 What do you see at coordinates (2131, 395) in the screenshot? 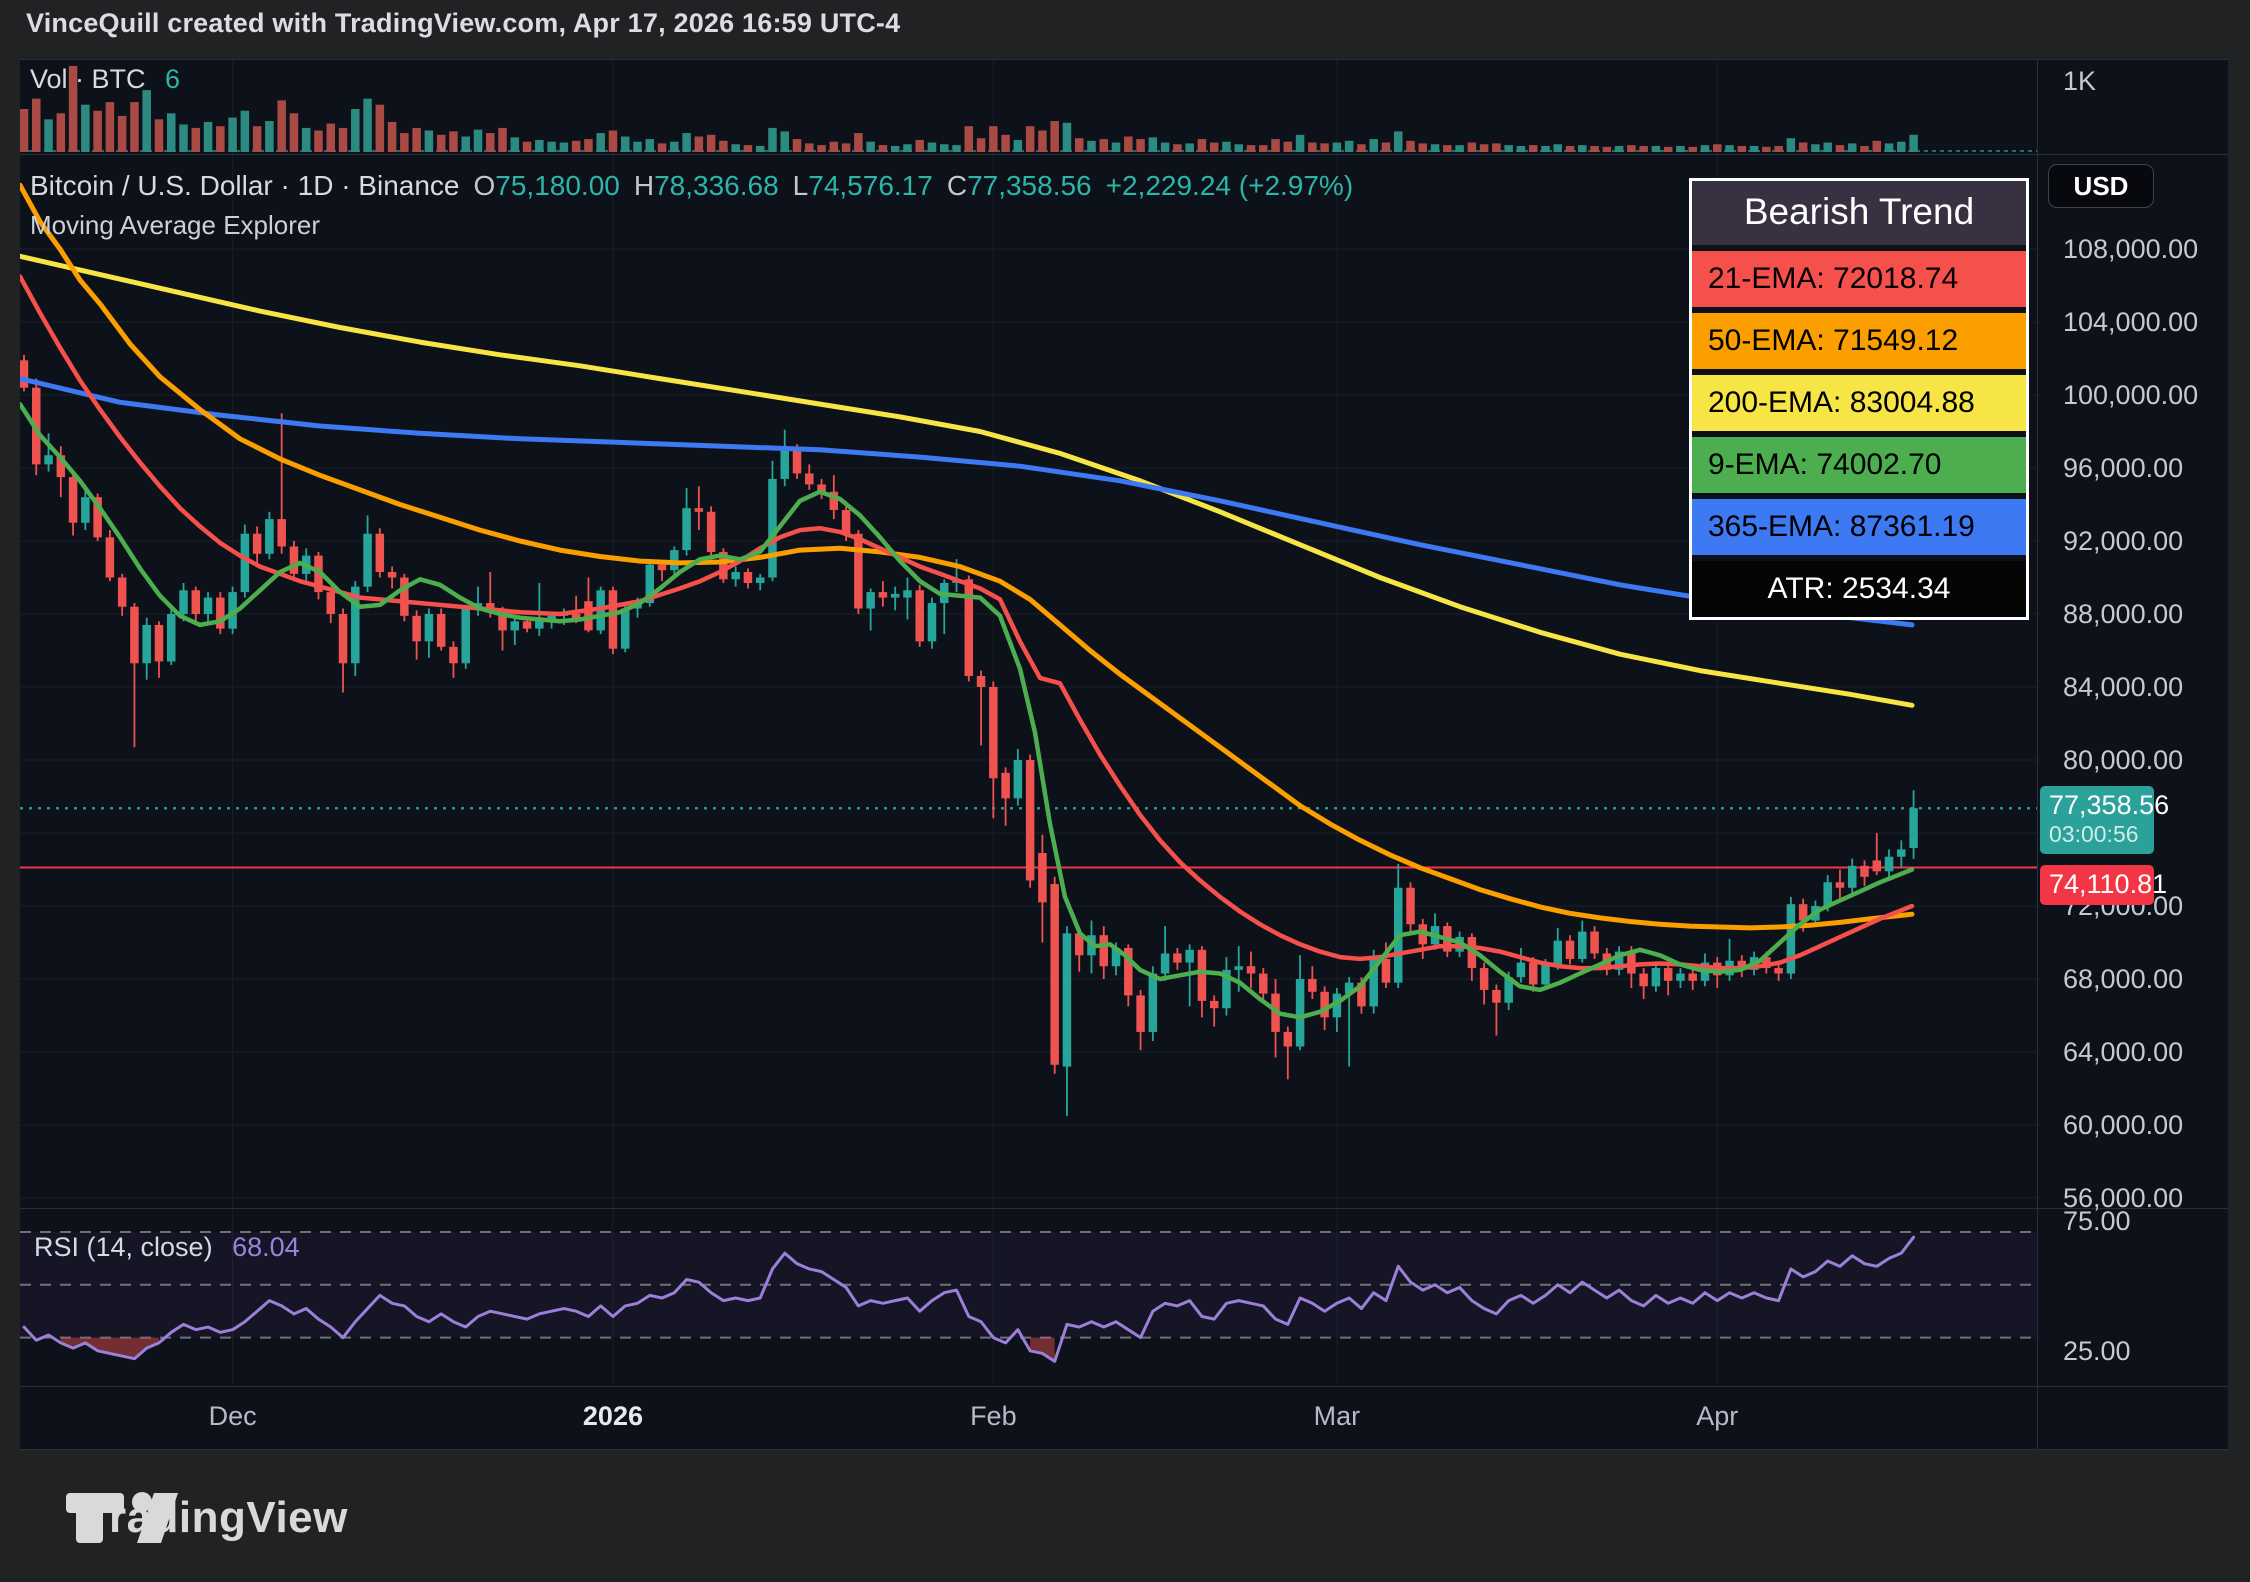
I see `price-axis-tick: 100,000.00` at bounding box center [2131, 395].